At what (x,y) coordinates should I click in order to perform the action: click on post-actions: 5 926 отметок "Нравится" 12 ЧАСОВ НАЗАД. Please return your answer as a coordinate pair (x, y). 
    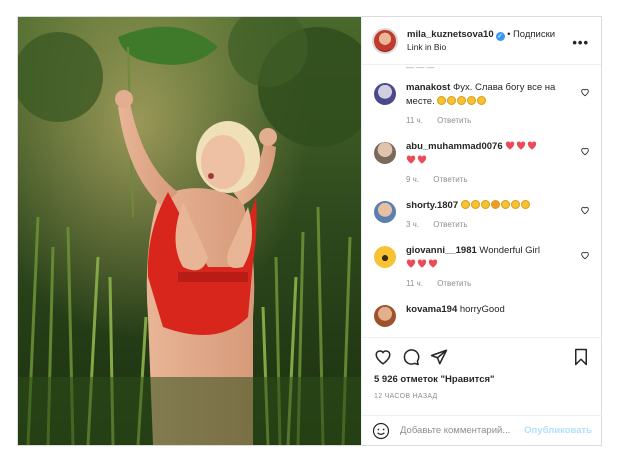
    Looking at the image, I should click on (482, 376).